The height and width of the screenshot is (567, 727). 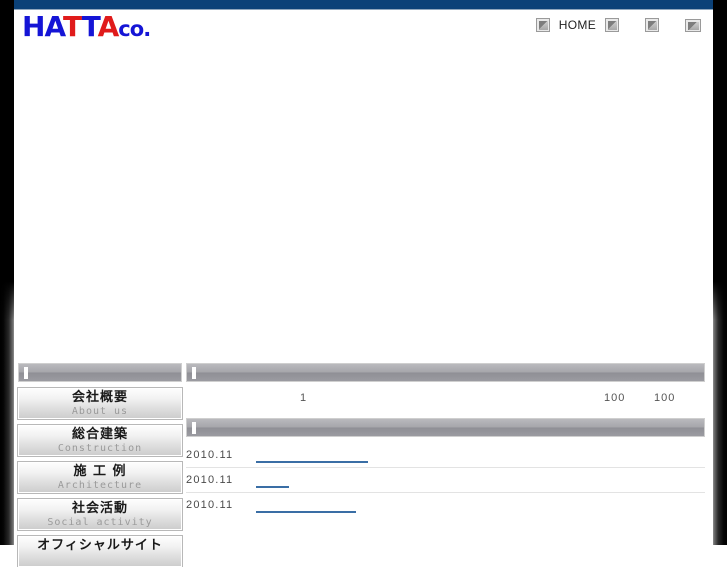 I want to click on news-list: 2010.11 2010.11 2010.11, so click(x=445, y=480).